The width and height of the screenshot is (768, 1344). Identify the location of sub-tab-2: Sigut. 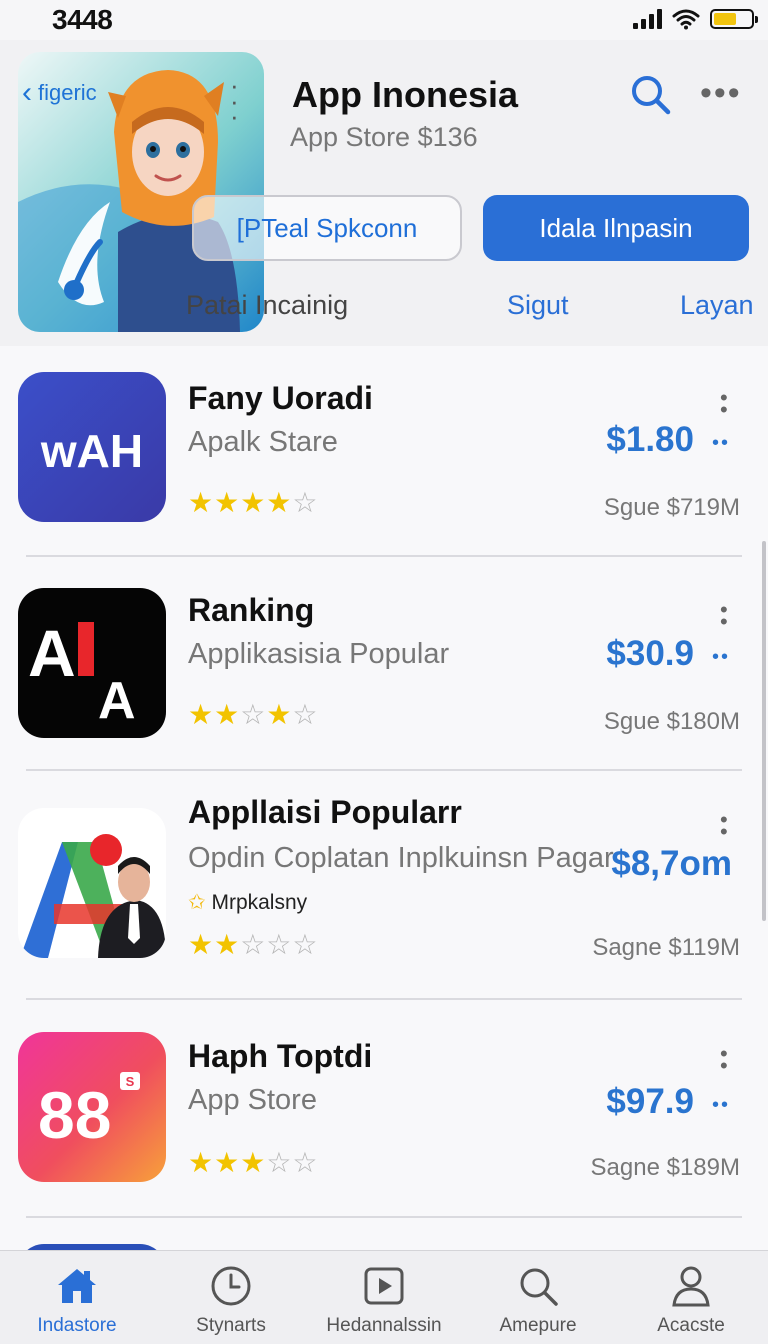
(538, 305).